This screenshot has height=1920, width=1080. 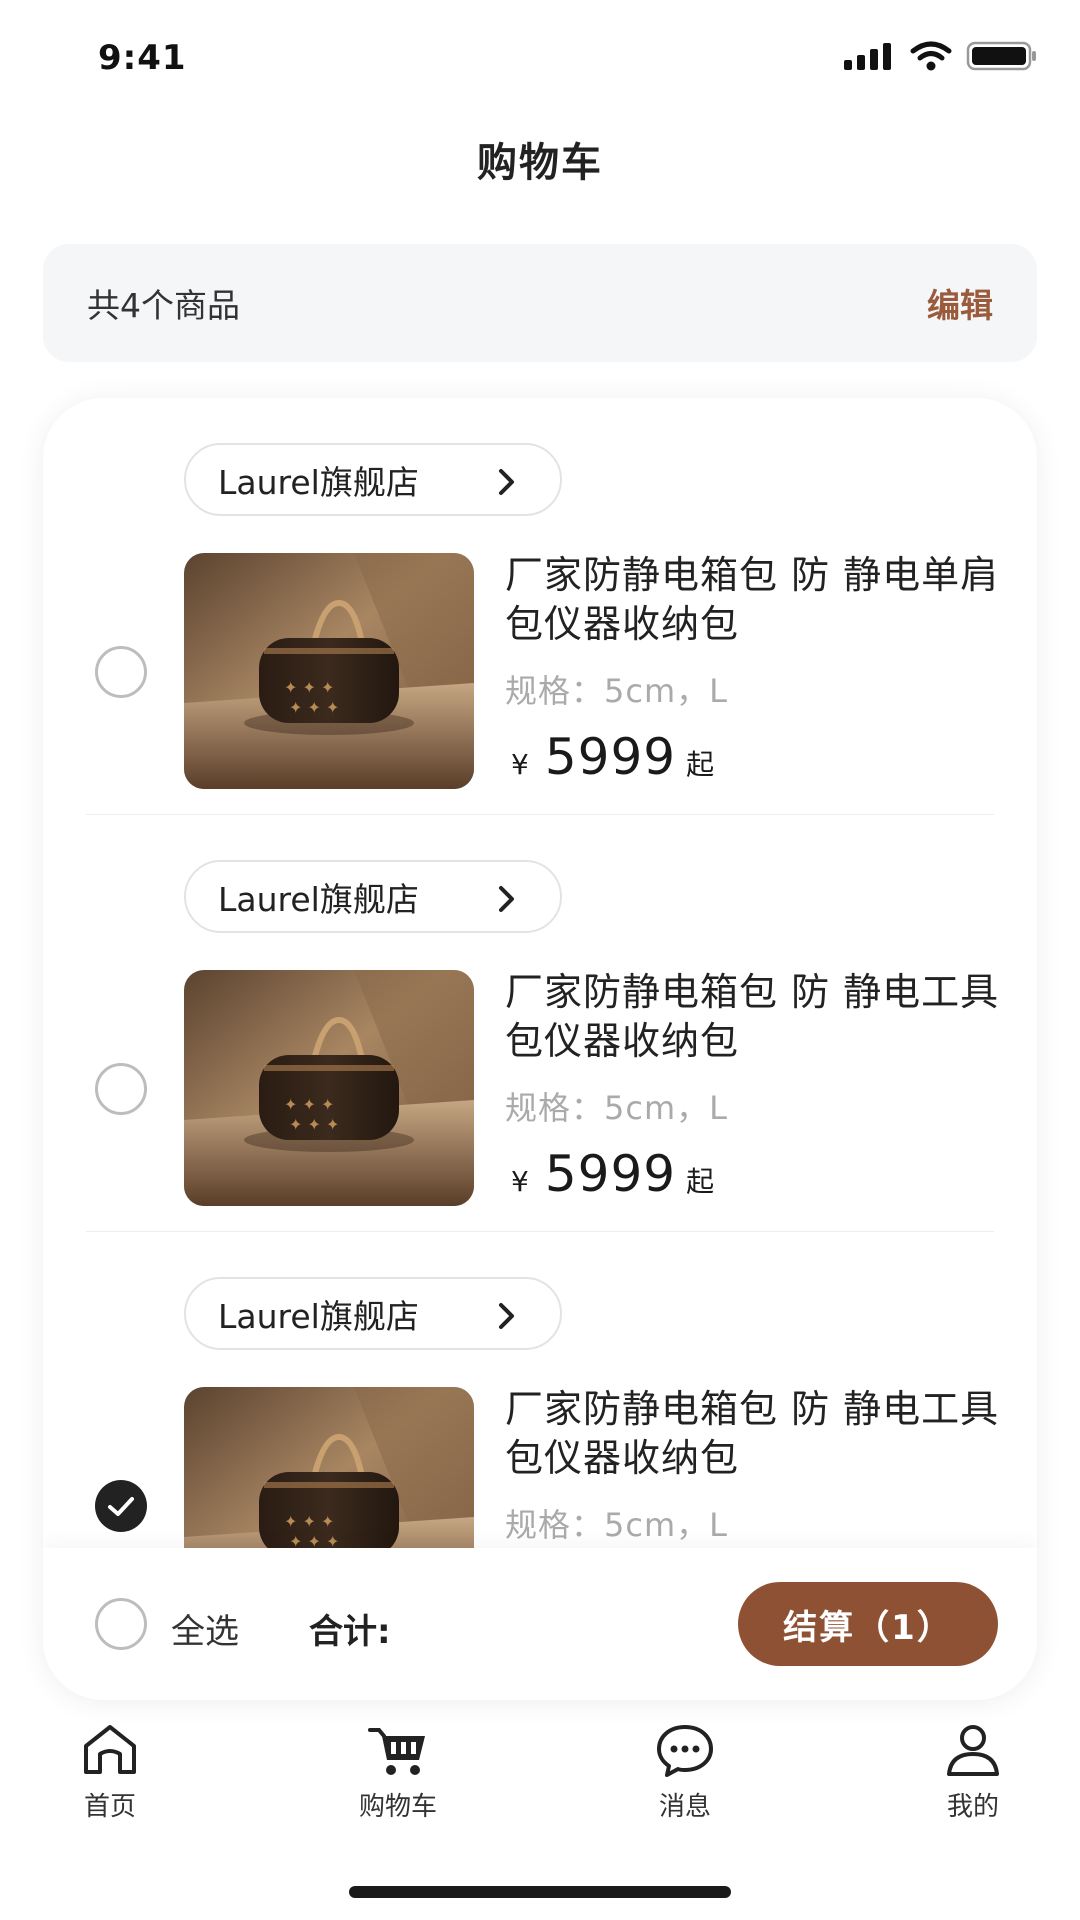 What do you see at coordinates (142, 58) in the screenshot?
I see `status-time: 9:41` at bounding box center [142, 58].